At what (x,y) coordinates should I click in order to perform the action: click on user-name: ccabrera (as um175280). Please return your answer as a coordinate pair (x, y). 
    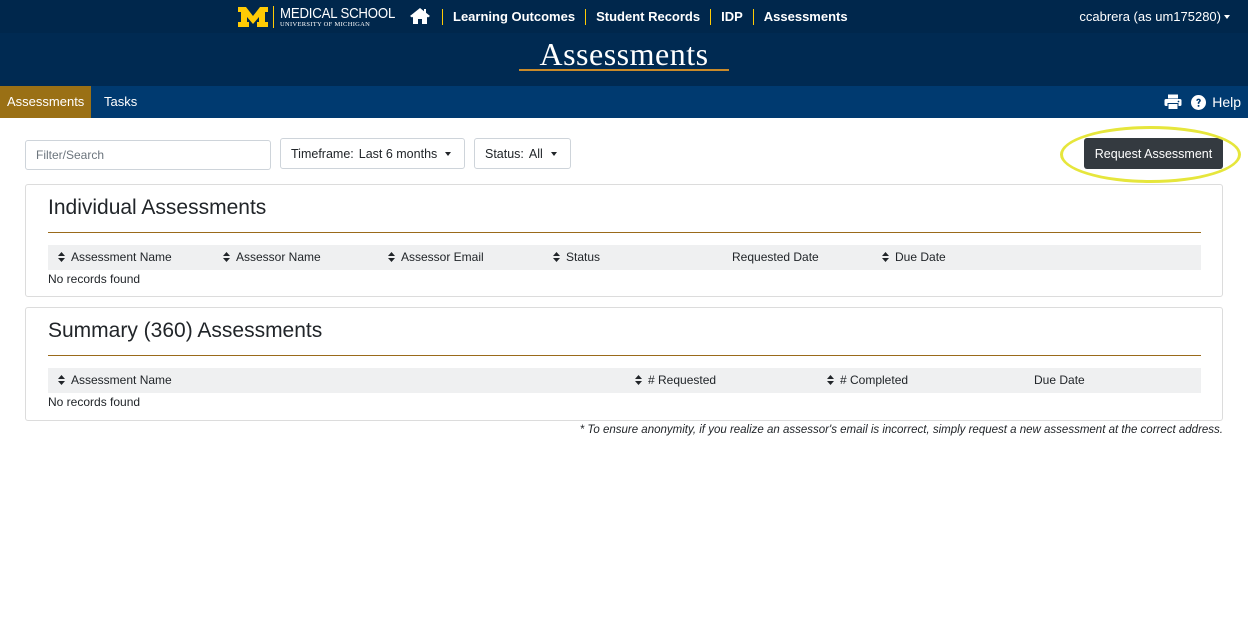
    Looking at the image, I should click on (1150, 16).